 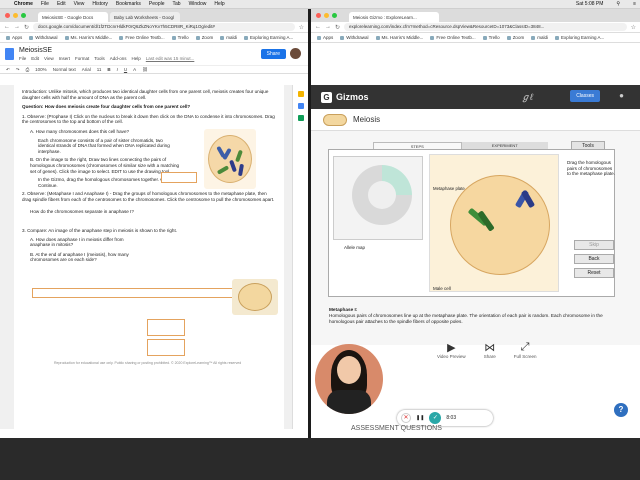 What do you see at coordinates (295, 53) in the screenshot?
I see `avatar` at bounding box center [295, 53].